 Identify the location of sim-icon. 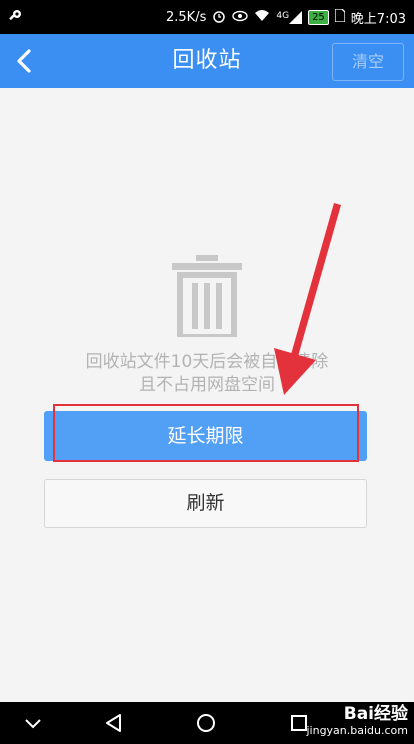
(340, 17).